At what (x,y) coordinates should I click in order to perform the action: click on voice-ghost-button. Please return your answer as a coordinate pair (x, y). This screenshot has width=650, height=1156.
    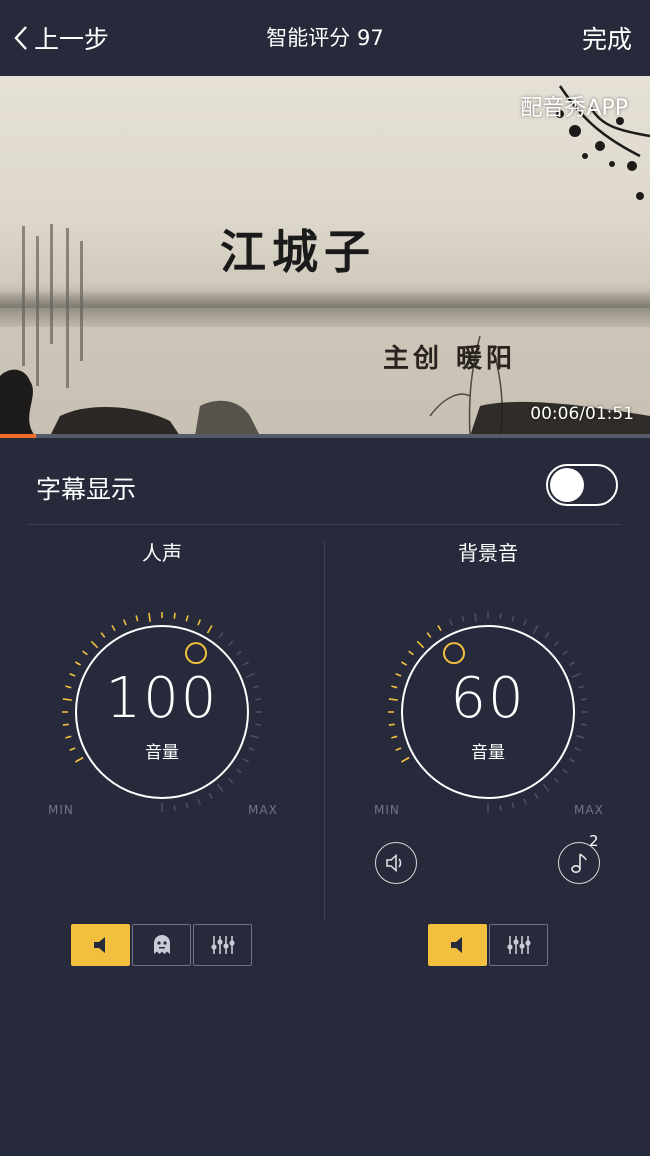
    Looking at the image, I should click on (161, 945).